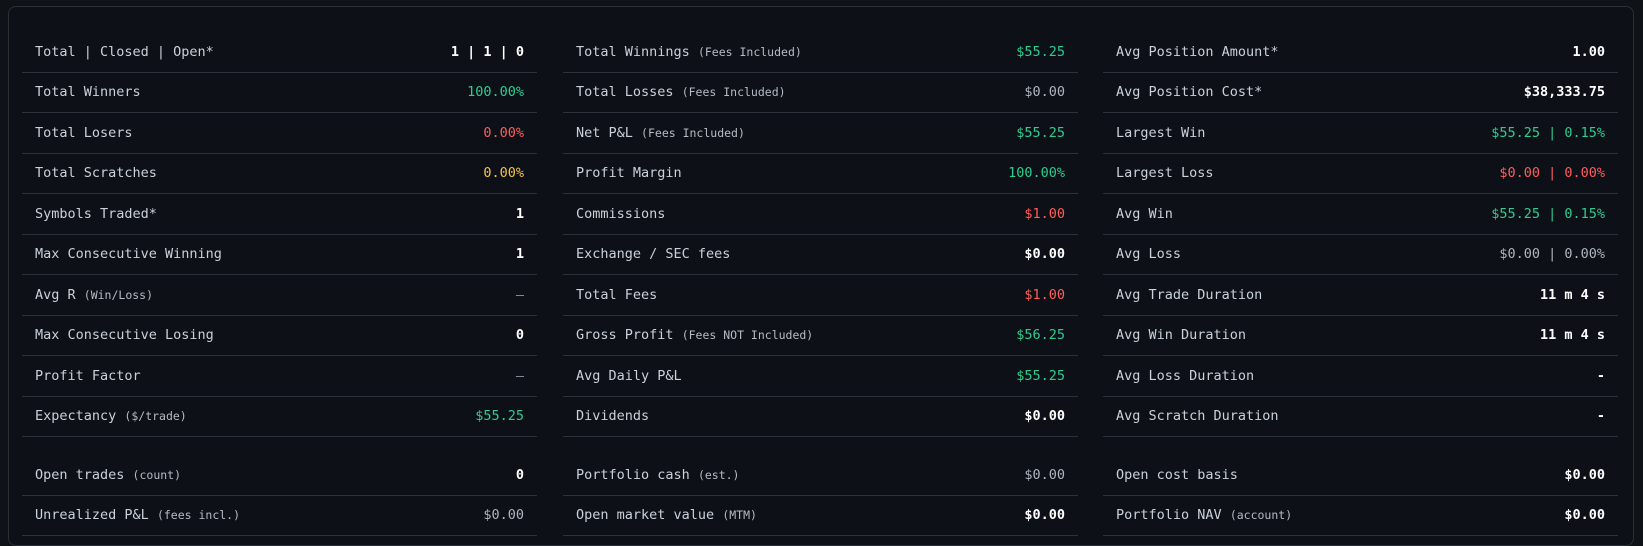 The image size is (1643, 546). What do you see at coordinates (279, 214) in the screenshot?
I see `stat-row: Symbols Traded* 1` at bounding box center [279, 214].